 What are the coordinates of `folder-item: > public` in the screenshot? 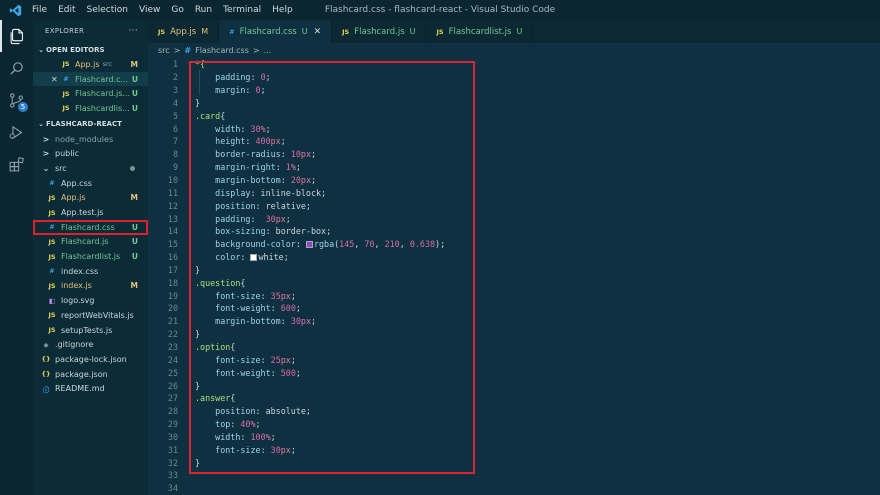 It's located at (90, 153).